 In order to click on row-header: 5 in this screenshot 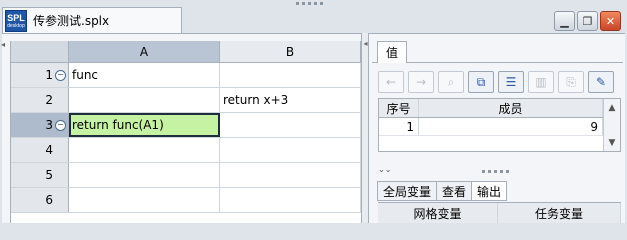, I will do `click(40, 175)`.